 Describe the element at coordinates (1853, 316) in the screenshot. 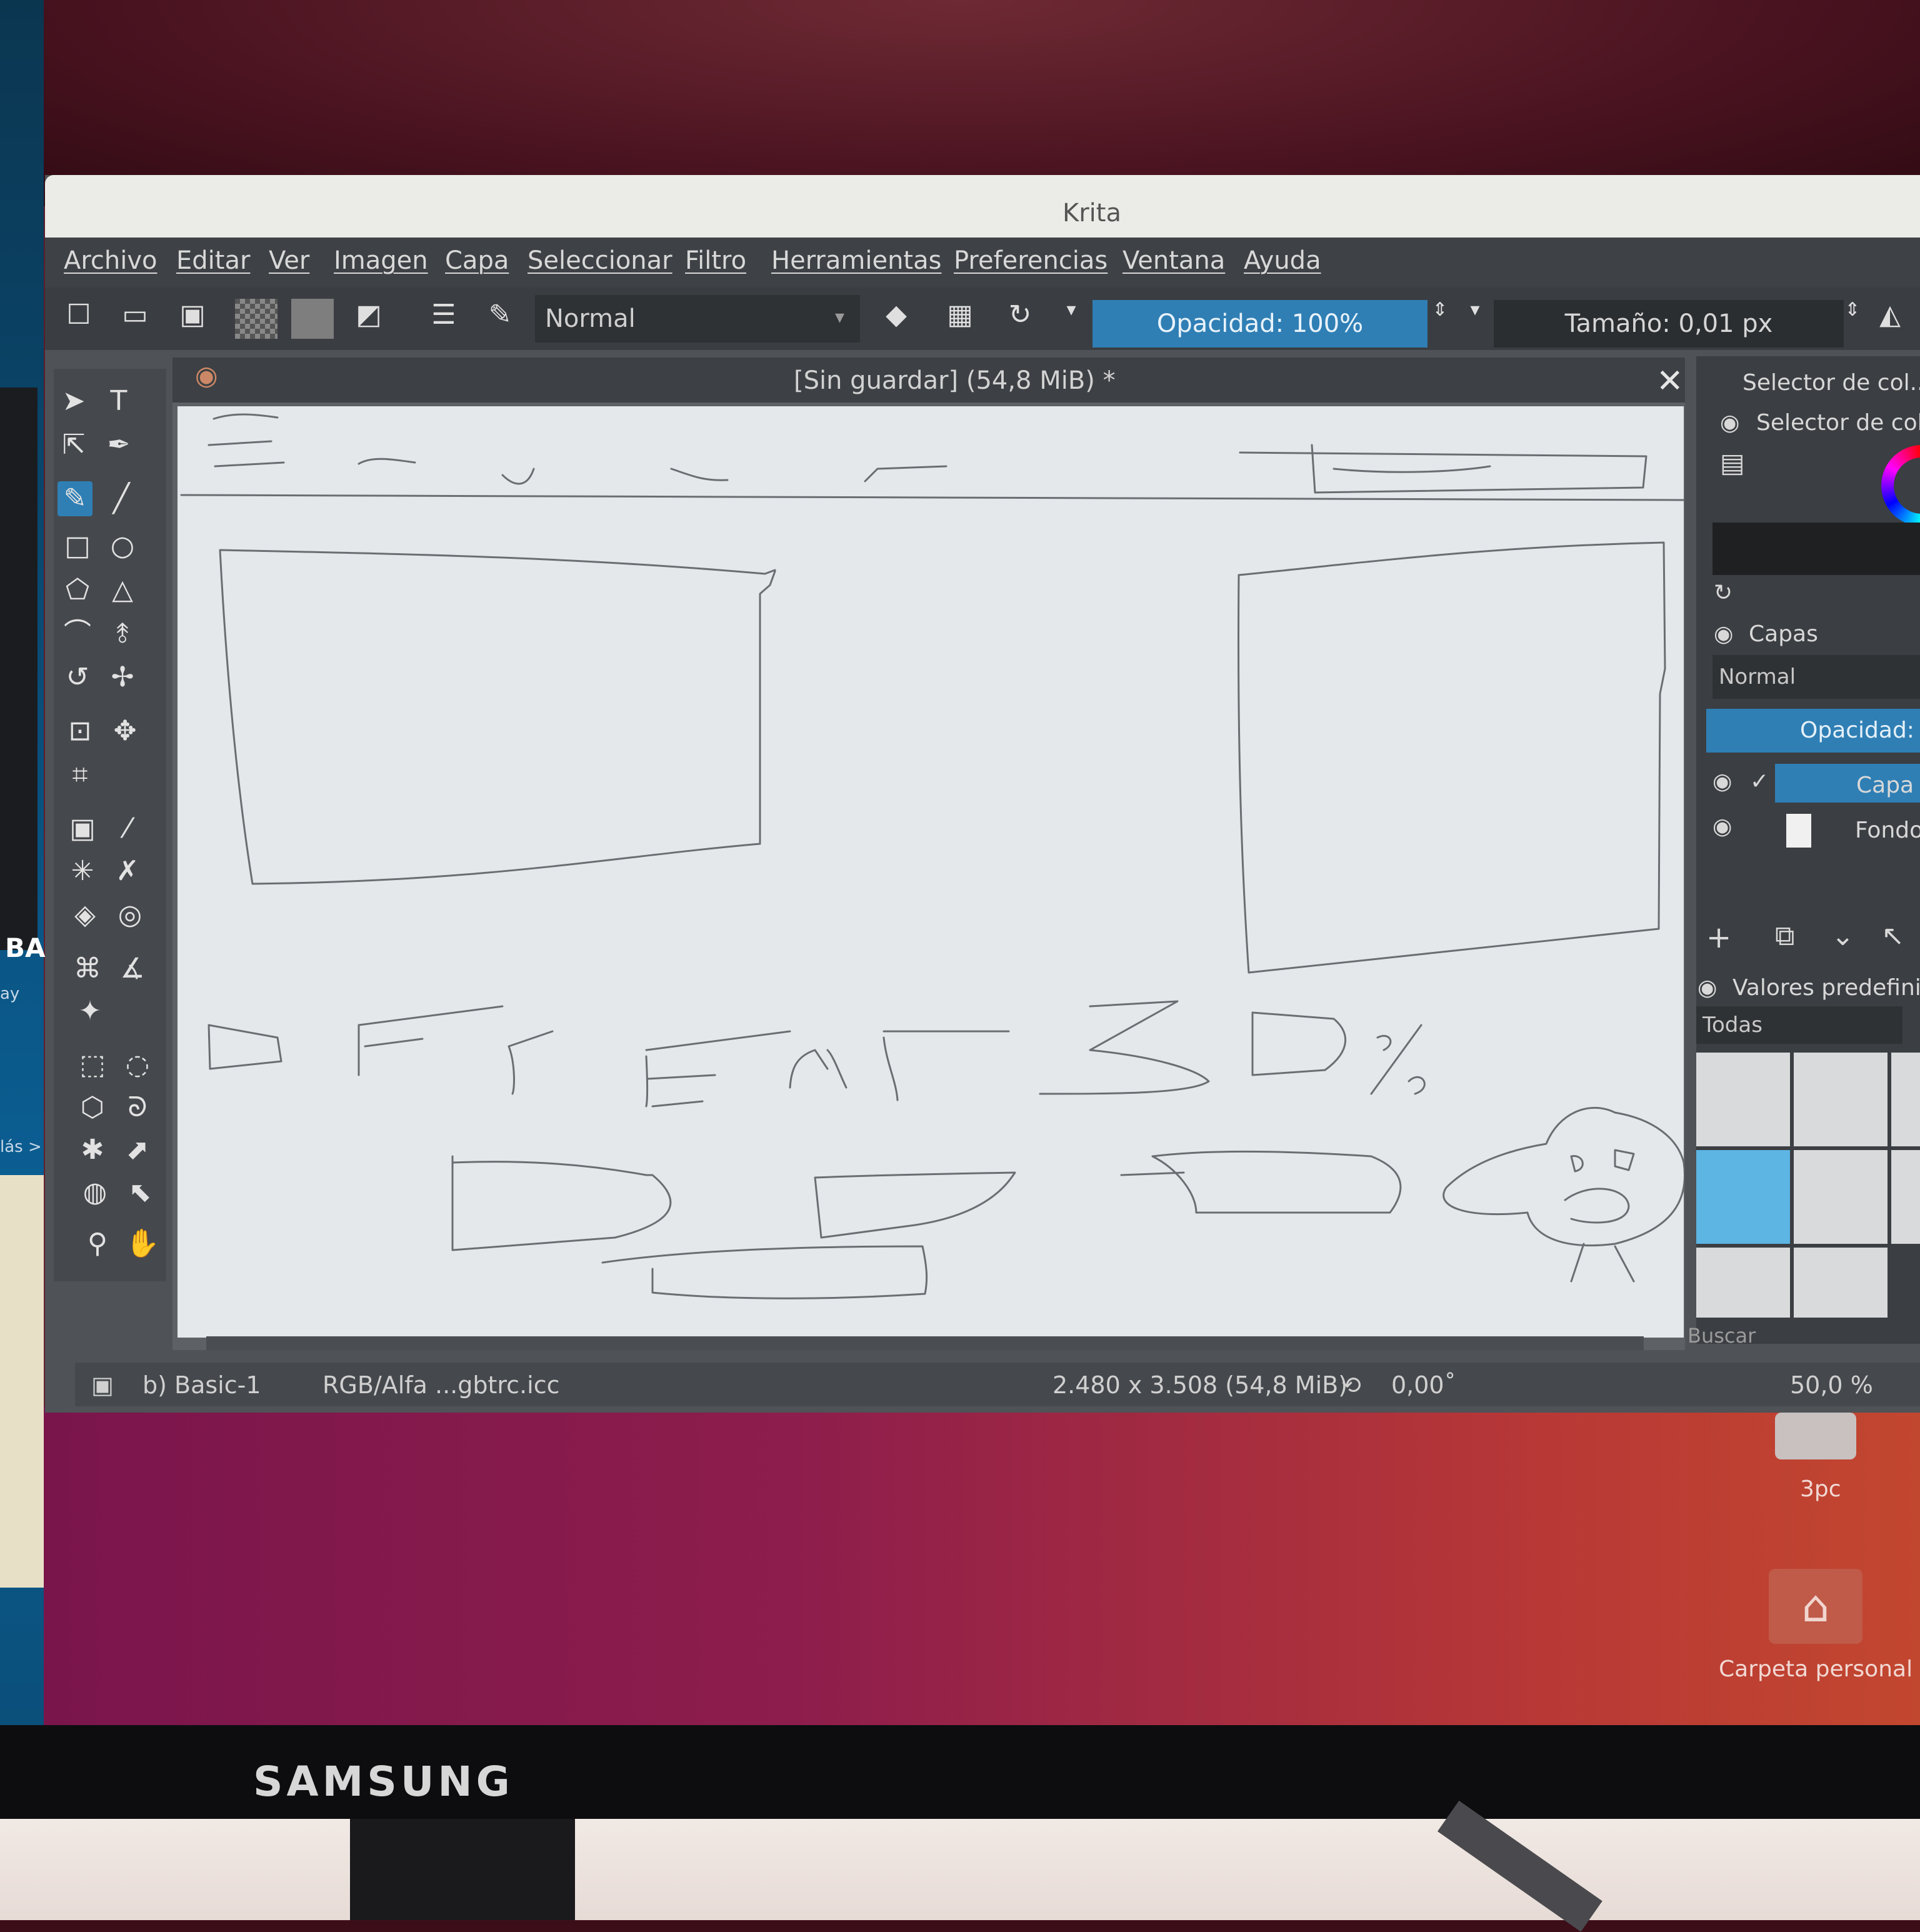

I see `size-stepper-icon: ⇕` at that location.